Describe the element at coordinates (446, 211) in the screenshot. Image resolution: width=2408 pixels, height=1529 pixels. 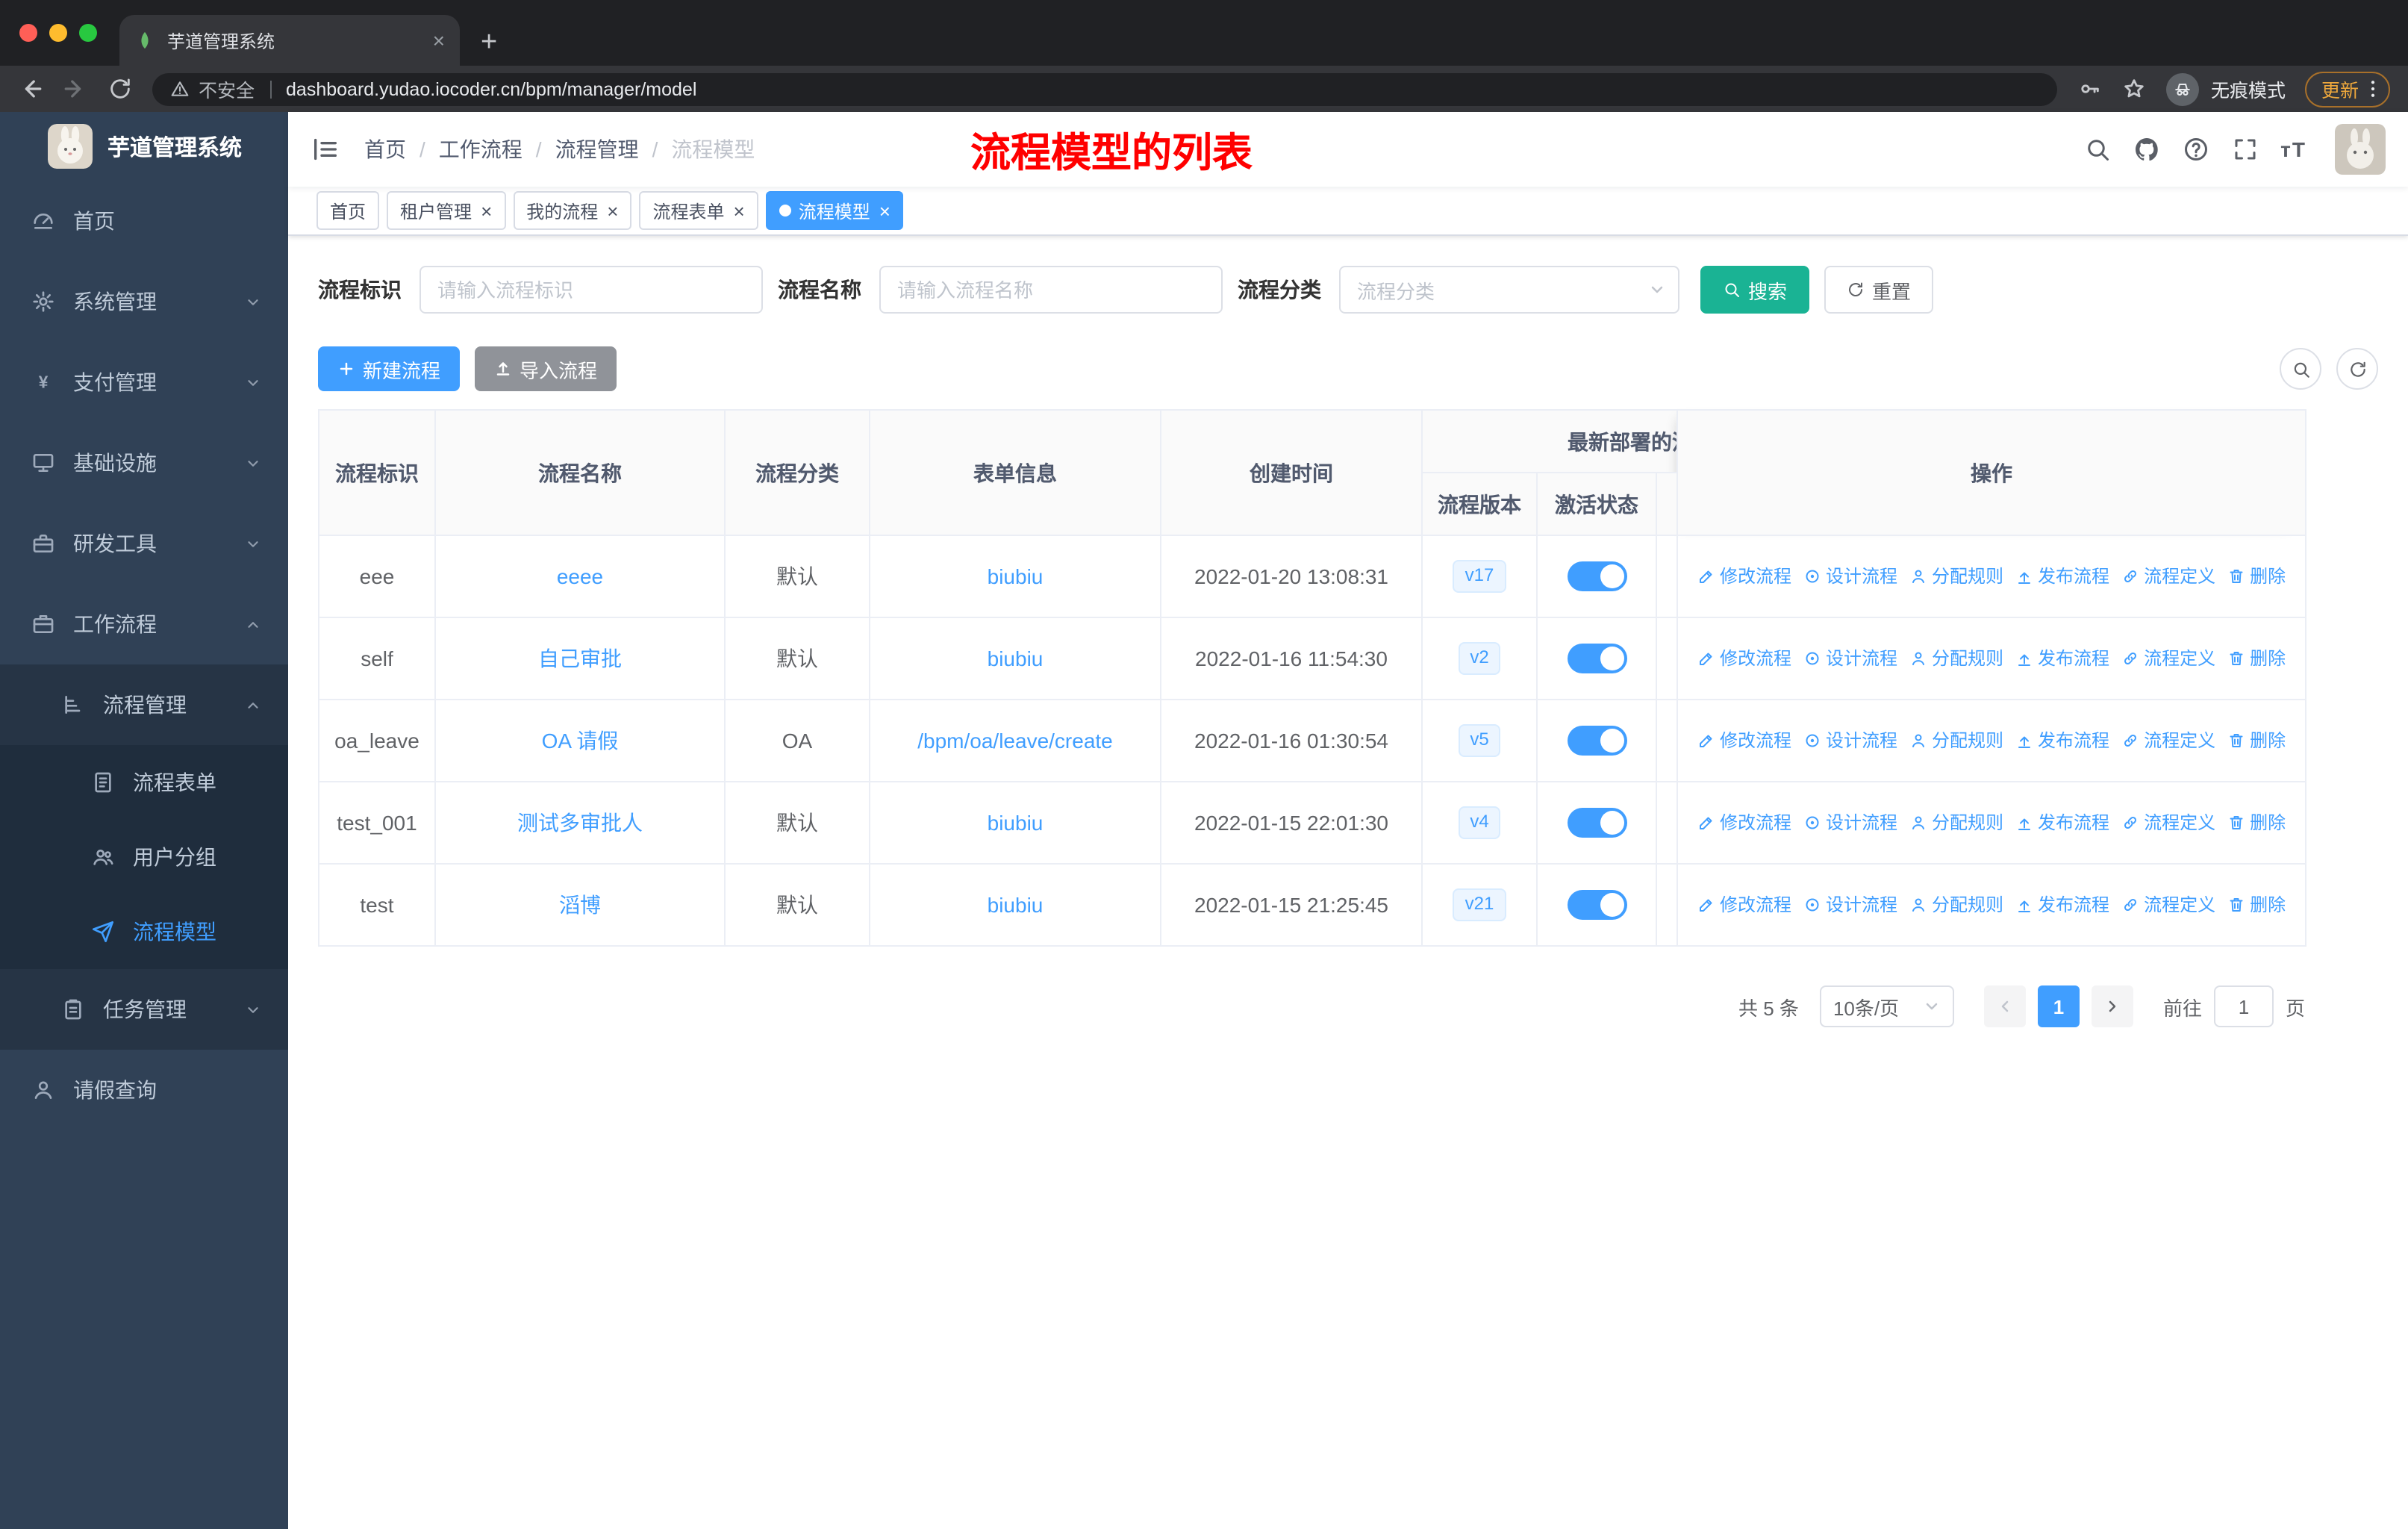
I see `tab-tenant-mgmt: 租户管理 ×` at that location.